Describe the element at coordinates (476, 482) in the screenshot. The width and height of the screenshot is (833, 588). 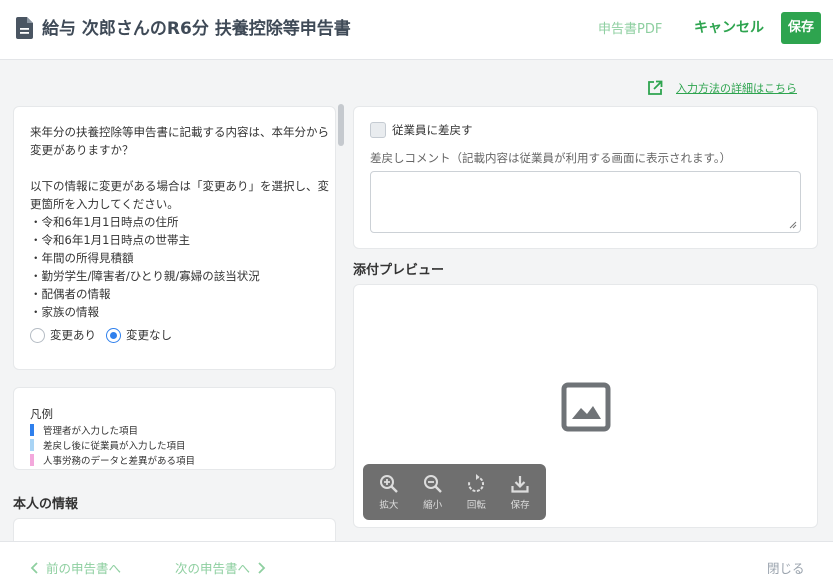
I see `rotate-icon` at that location.